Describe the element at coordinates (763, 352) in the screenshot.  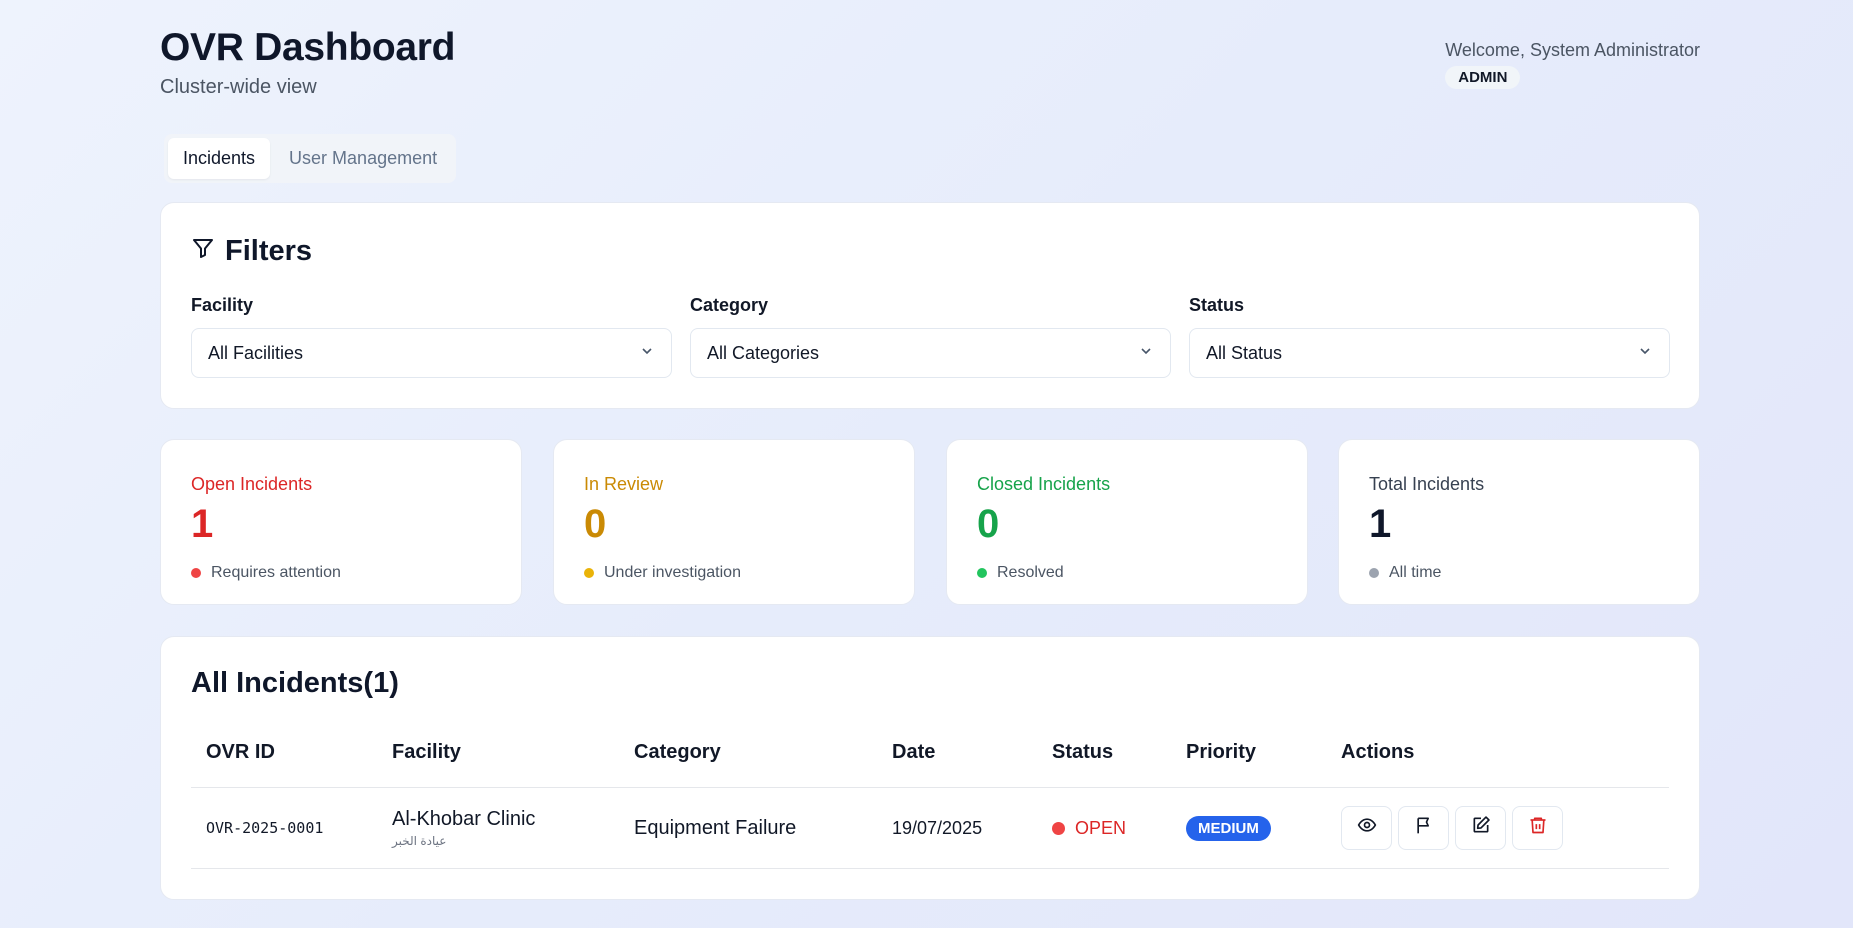
I see `category-select-value: All Categories` at that location.